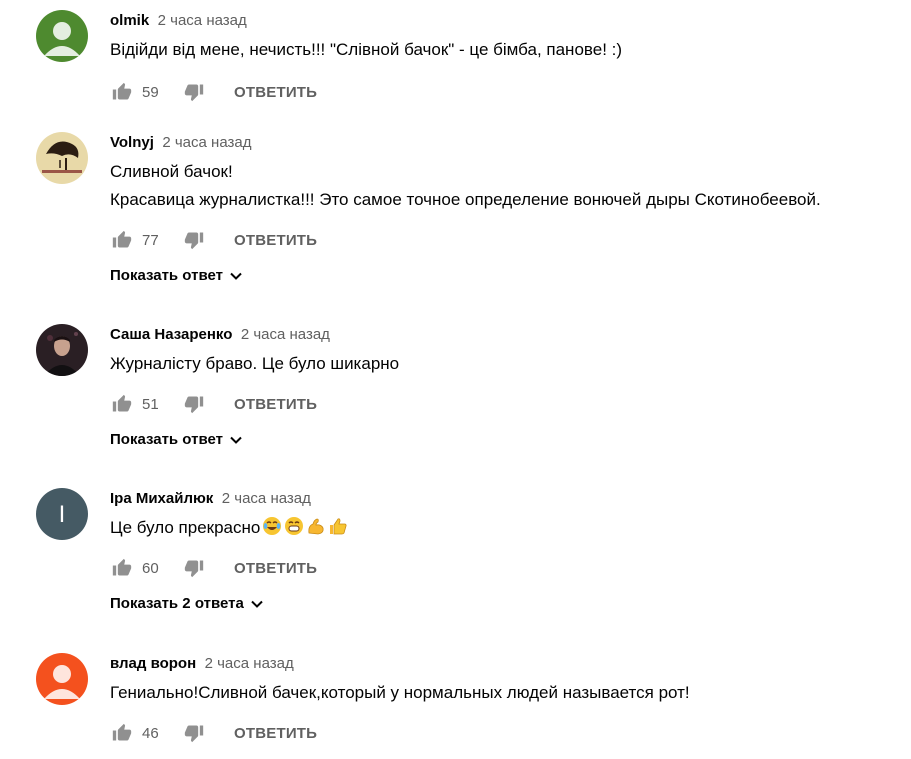 The height and width of the screenshot is (759, 911). I want to click on comment-header: olmik 2 часа назад, so click(510, 21).